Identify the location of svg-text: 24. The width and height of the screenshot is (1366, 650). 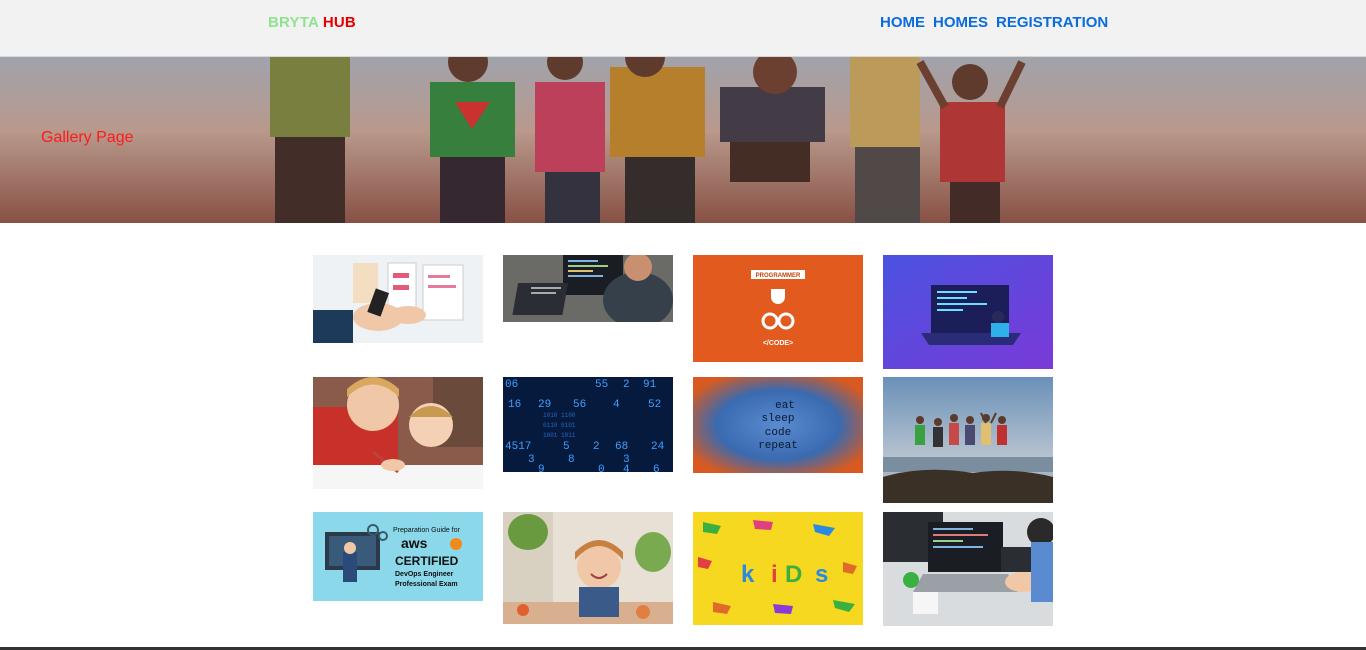
(658, 447).